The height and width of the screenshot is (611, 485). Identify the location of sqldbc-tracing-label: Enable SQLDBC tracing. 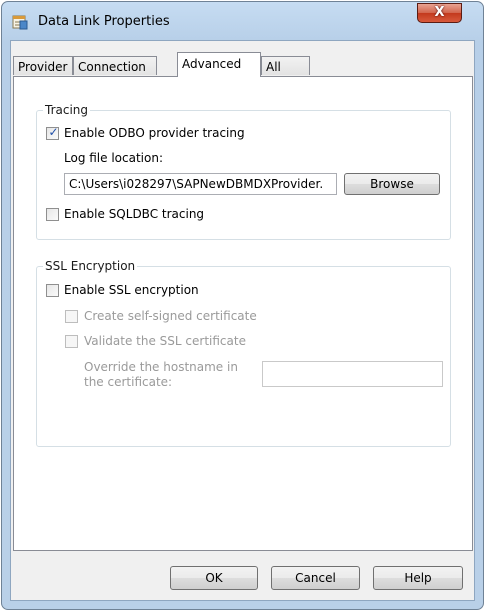
(134, 214).